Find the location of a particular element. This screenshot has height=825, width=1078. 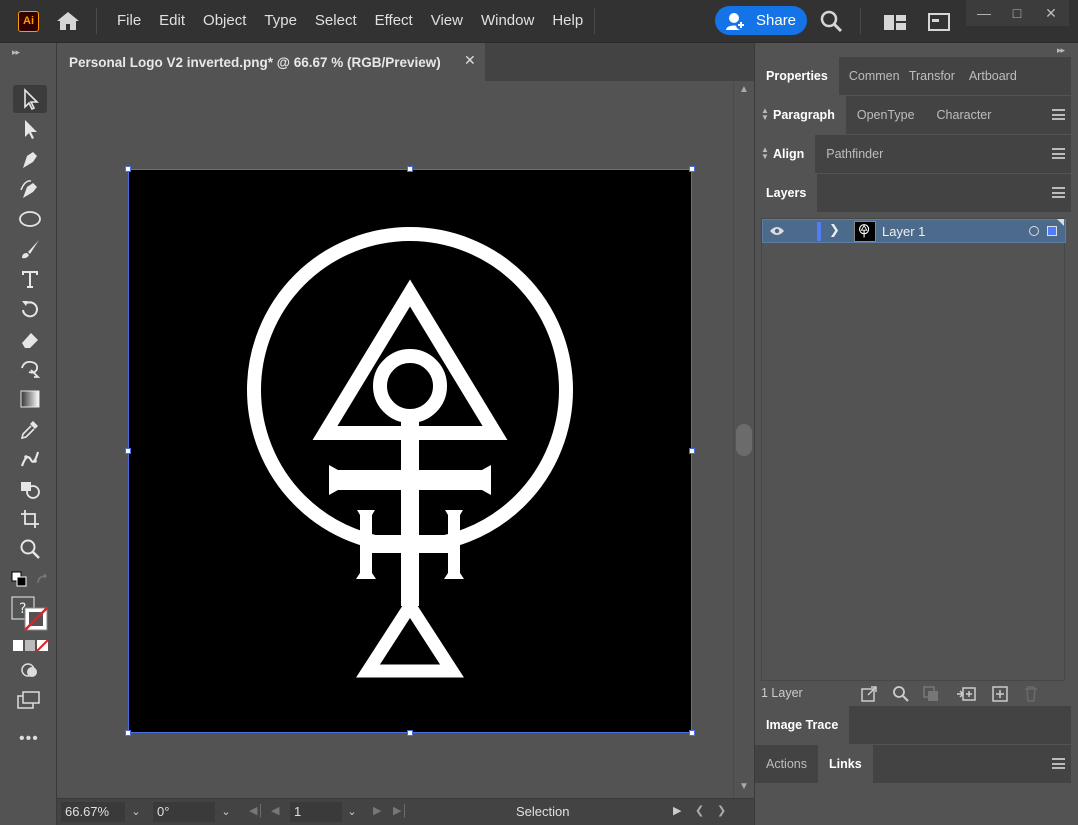

shape-builder-tool is located at coordinates (30, 489).